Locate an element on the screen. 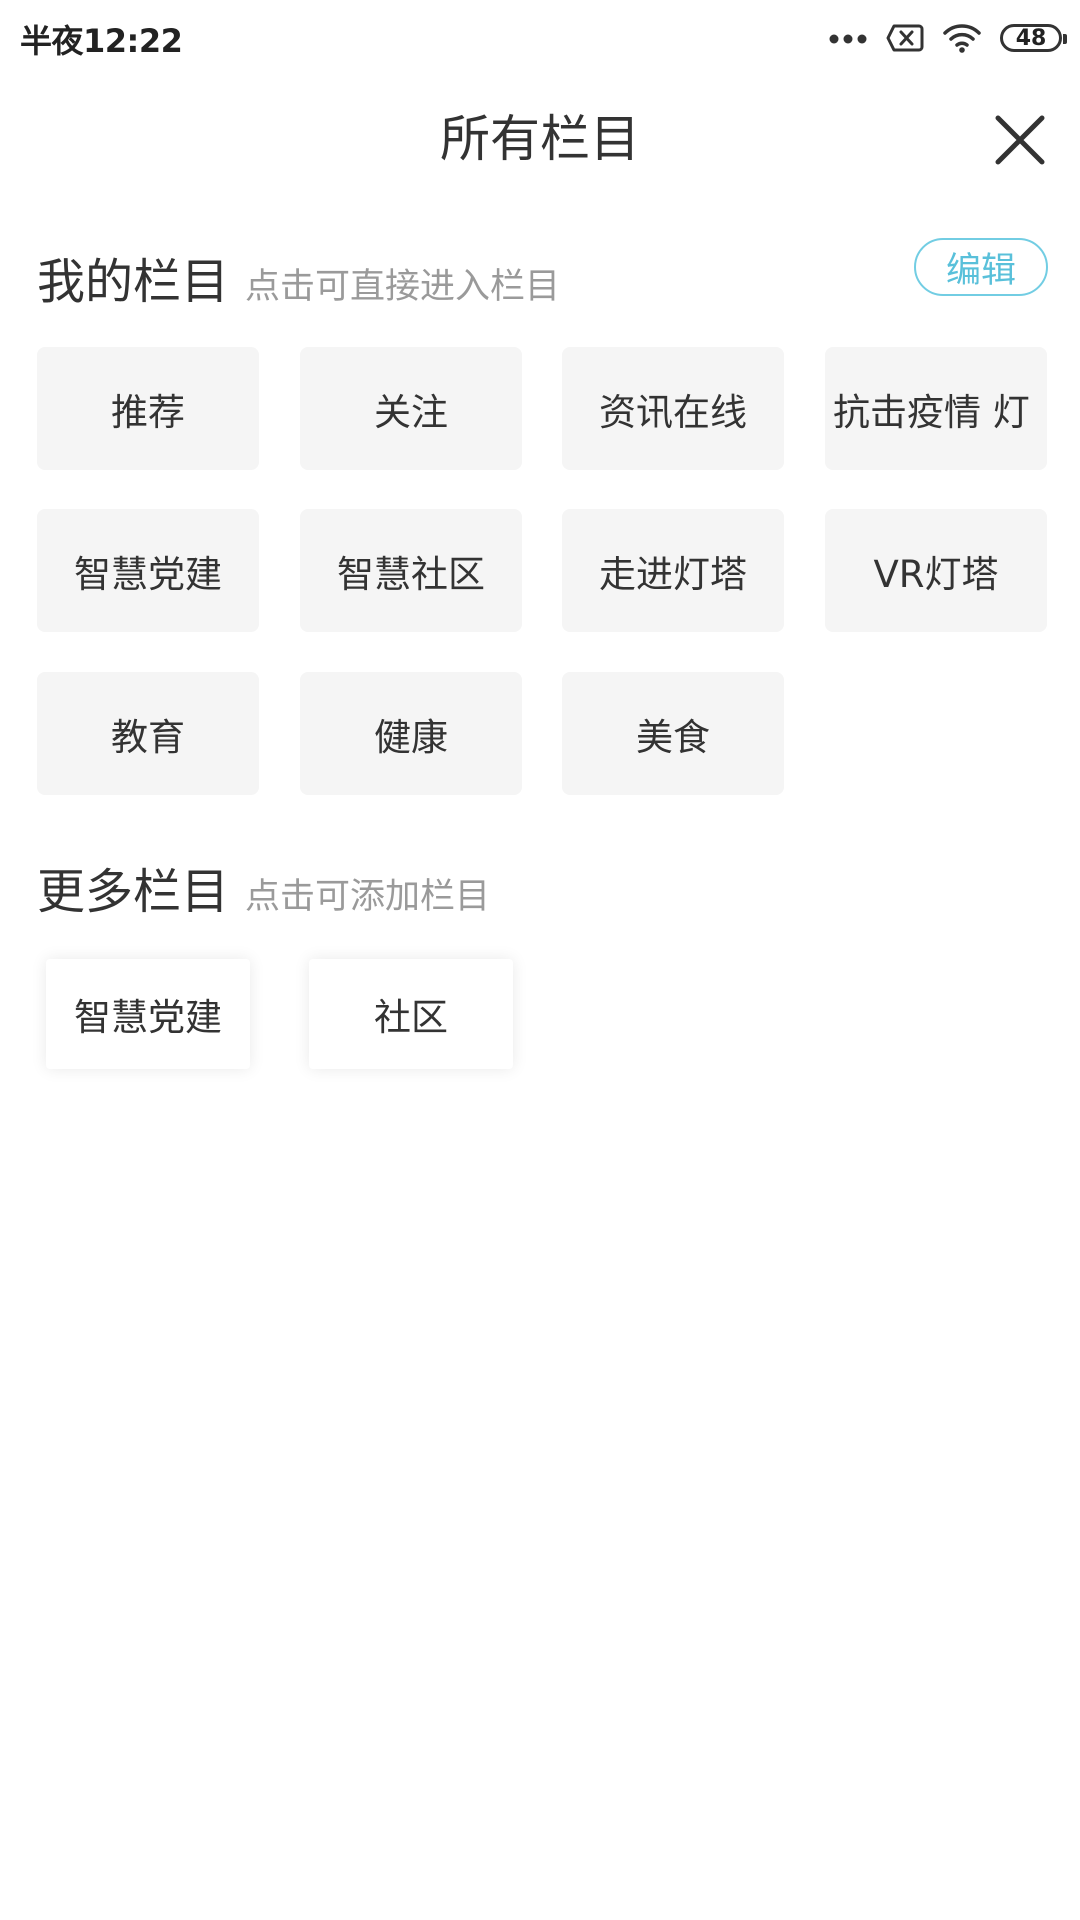 This screenshot has height=1920, width=1080. more-columns-title: 更多栏目 is located at coordinates (133, 892).